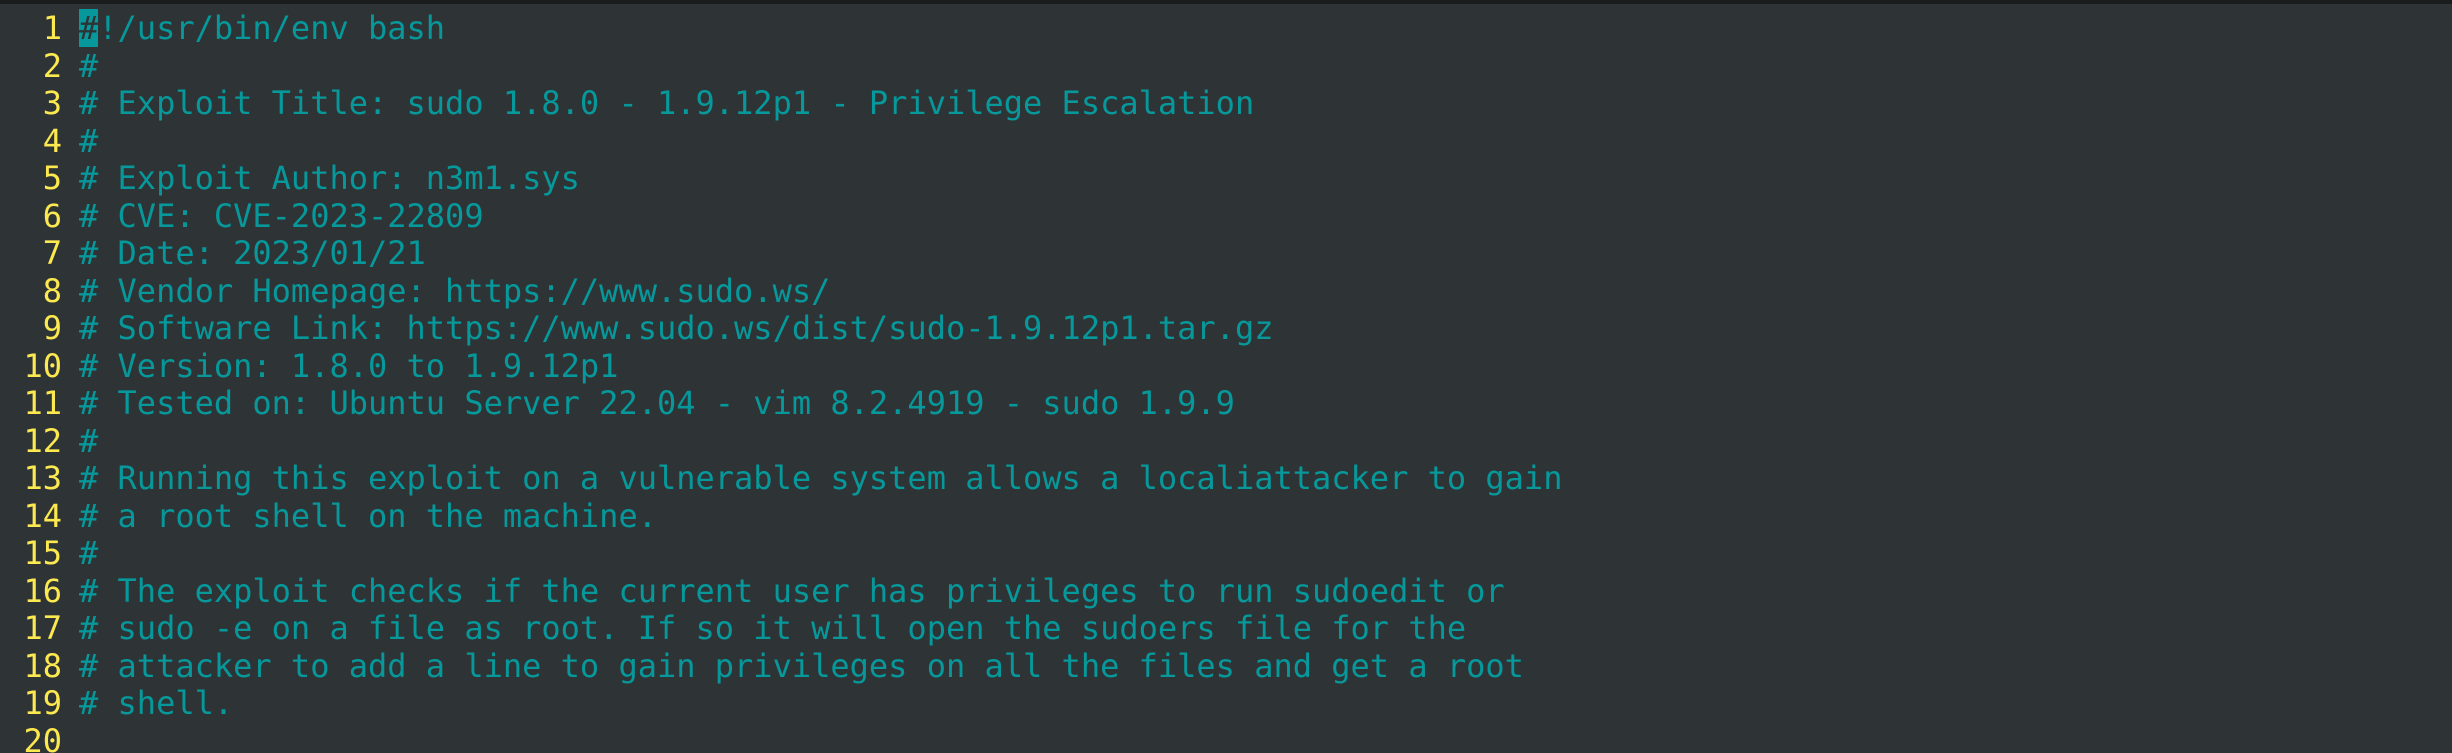  I want to click on line-1: 1 #!/usr/bin/env bash, so click(1226, 28).